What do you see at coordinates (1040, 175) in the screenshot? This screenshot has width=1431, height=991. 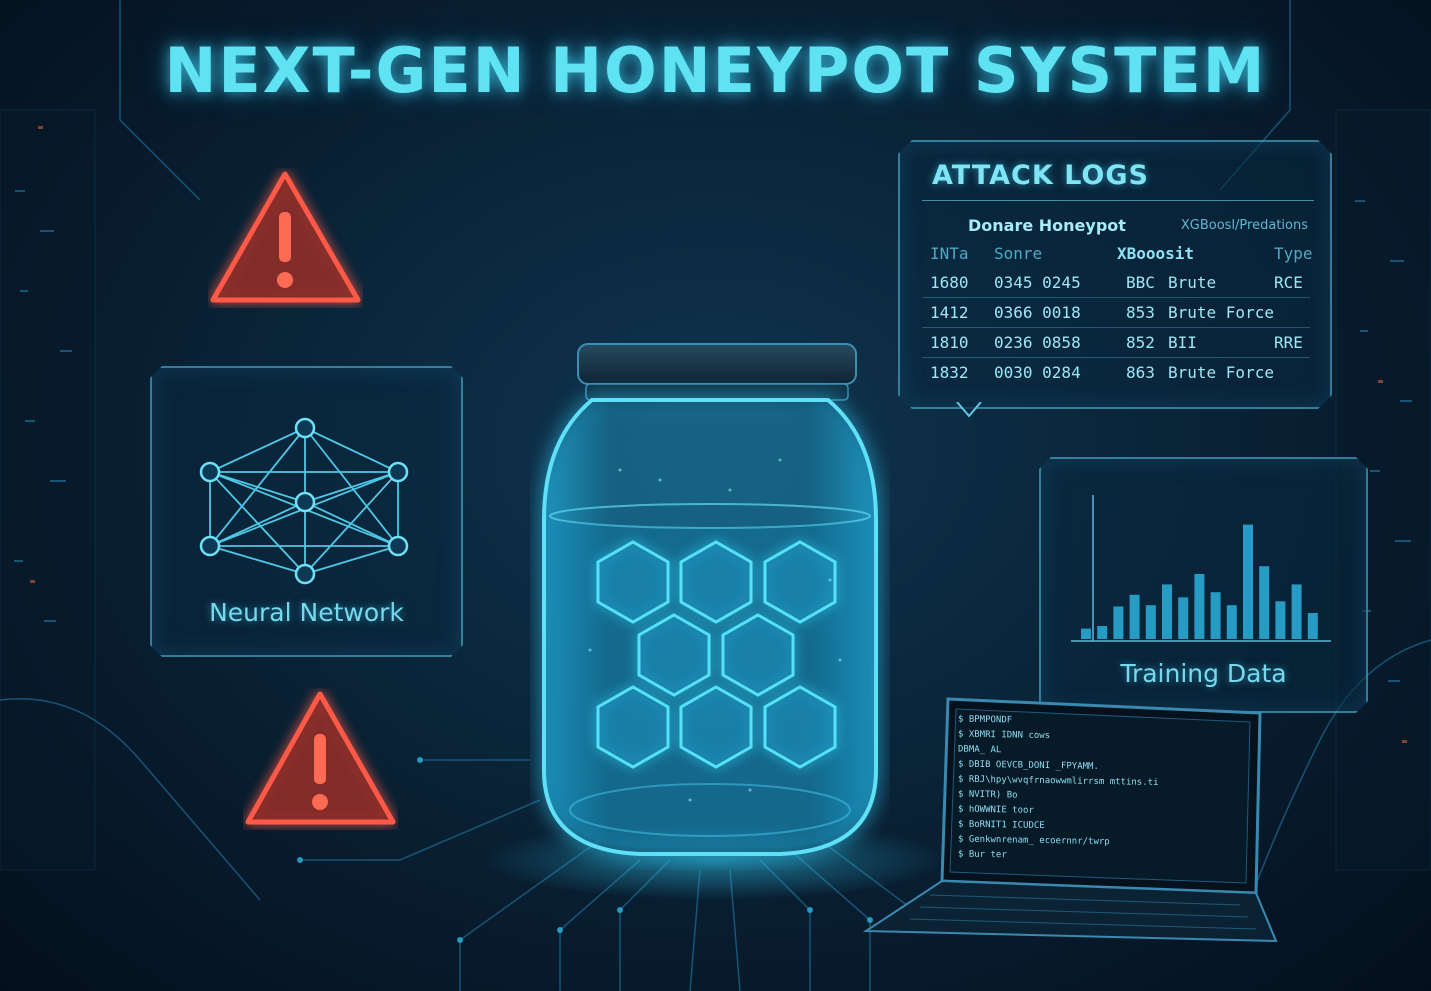 I see `attack-logs-title: ATTACK LOGS` at bounding box center [1040, 175].